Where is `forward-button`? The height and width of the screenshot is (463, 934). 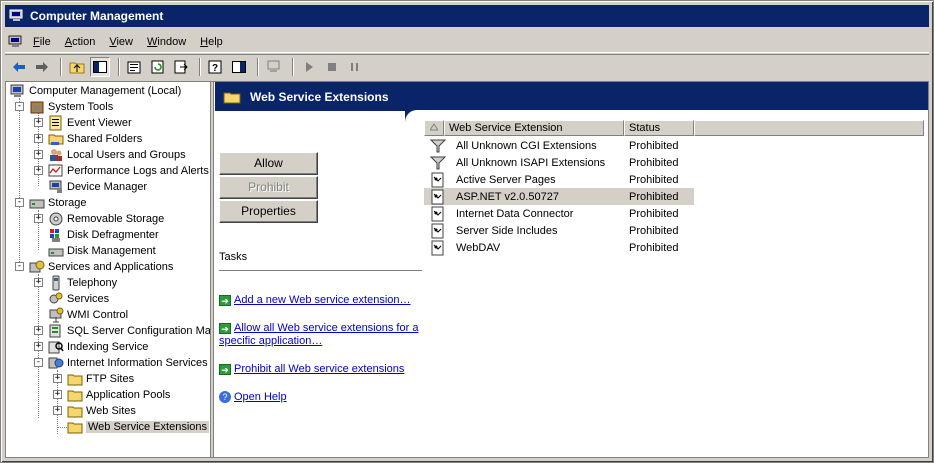 forward-button is located at coordinates (42, 67).